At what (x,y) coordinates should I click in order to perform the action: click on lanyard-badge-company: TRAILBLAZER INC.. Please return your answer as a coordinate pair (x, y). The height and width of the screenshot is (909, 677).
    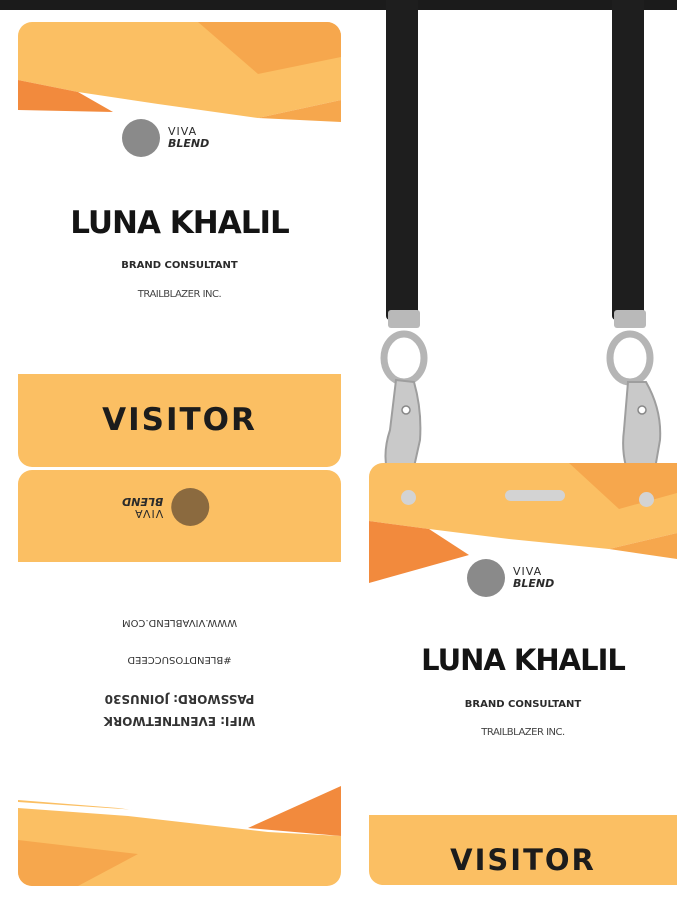
    Looking at the image, I should click on (523, 732).